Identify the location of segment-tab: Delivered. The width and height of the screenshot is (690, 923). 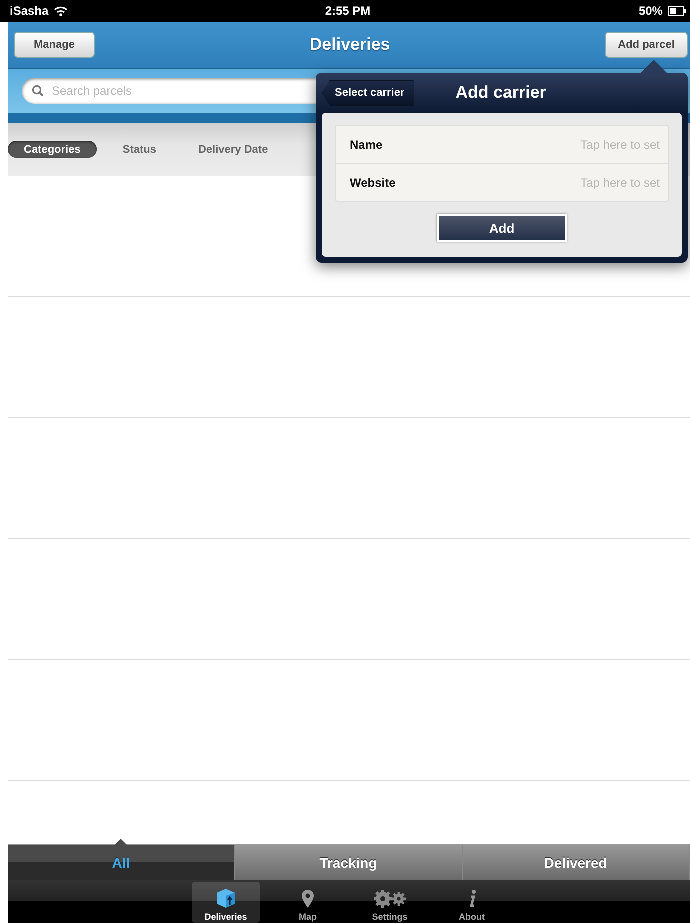
(576, 862).